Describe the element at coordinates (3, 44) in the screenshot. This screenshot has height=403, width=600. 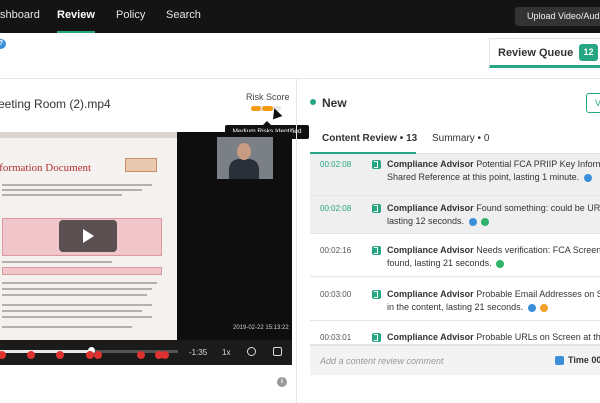
I see `info-icon: ?` at that location.